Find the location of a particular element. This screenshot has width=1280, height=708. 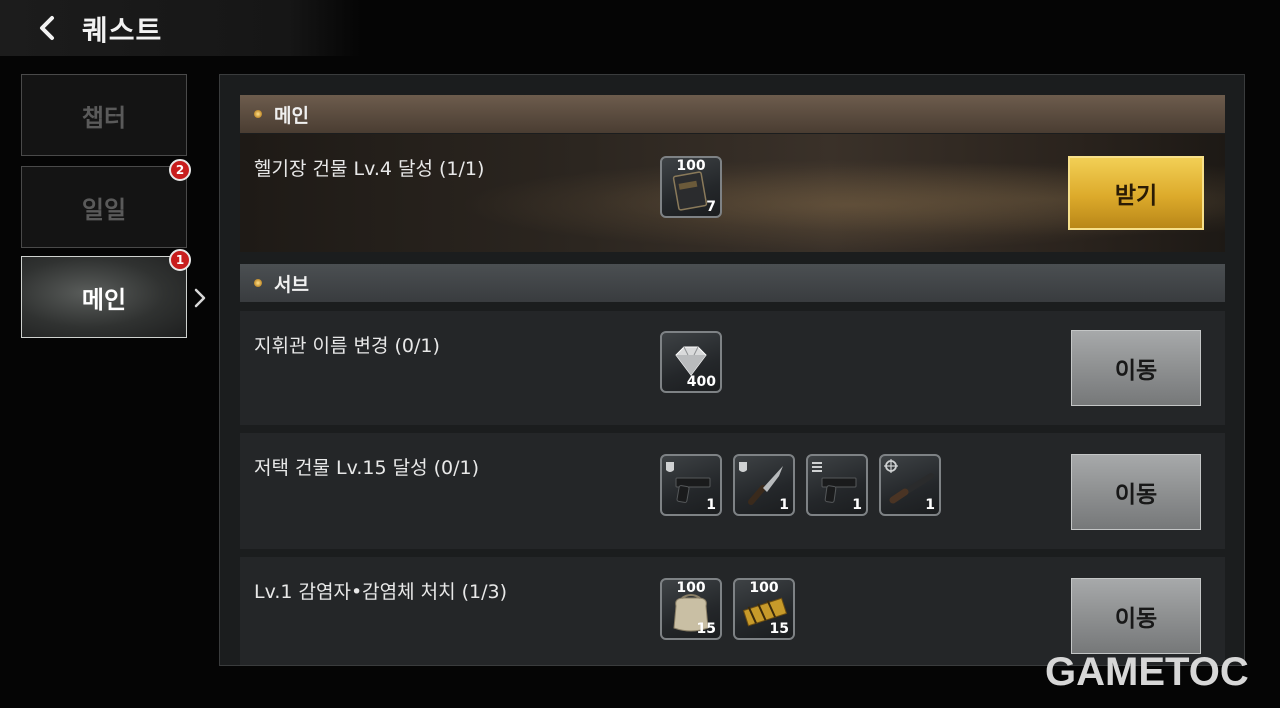

top-bar: 퀘스트 is located at coordinates (180, 28).